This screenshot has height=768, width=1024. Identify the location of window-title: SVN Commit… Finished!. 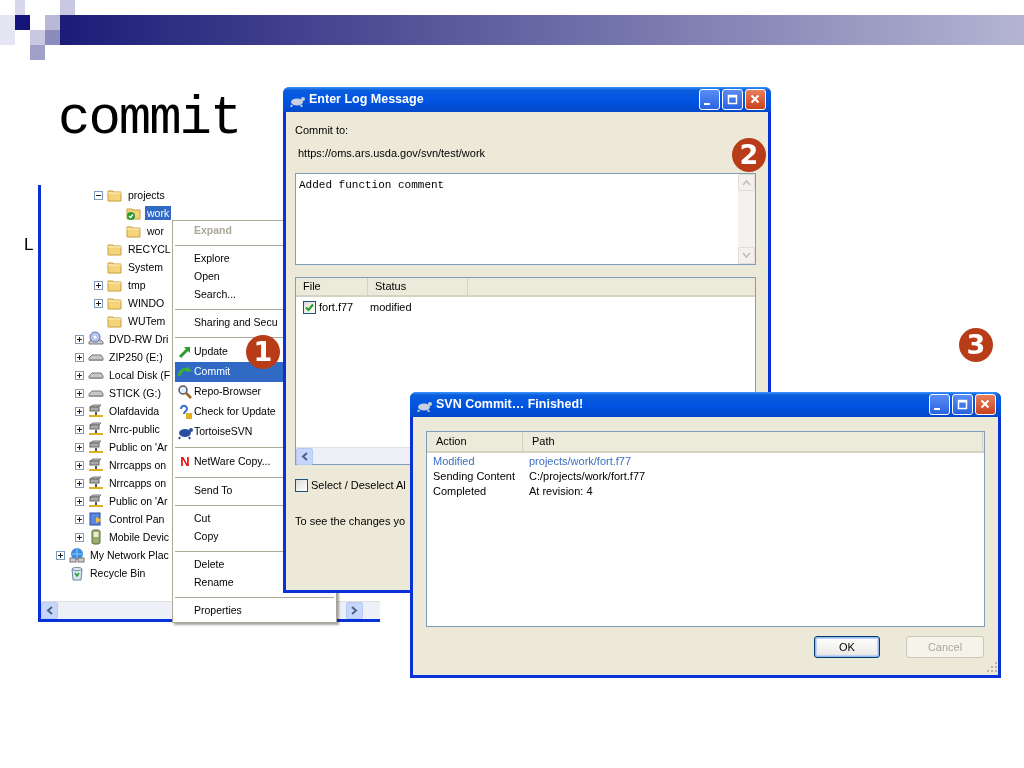
(510, 405).